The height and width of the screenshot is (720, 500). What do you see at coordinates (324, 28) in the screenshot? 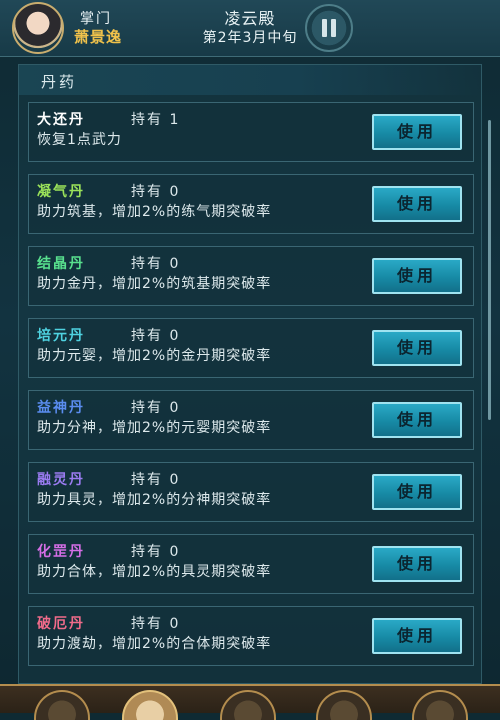
I see `pause-icon` at bounding box center [324, 28].